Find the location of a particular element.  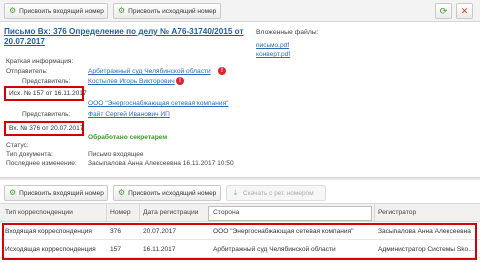

recipient-link: ООО "Энергоснабжающая сетевая компания" is located at coordinates (158, 103).